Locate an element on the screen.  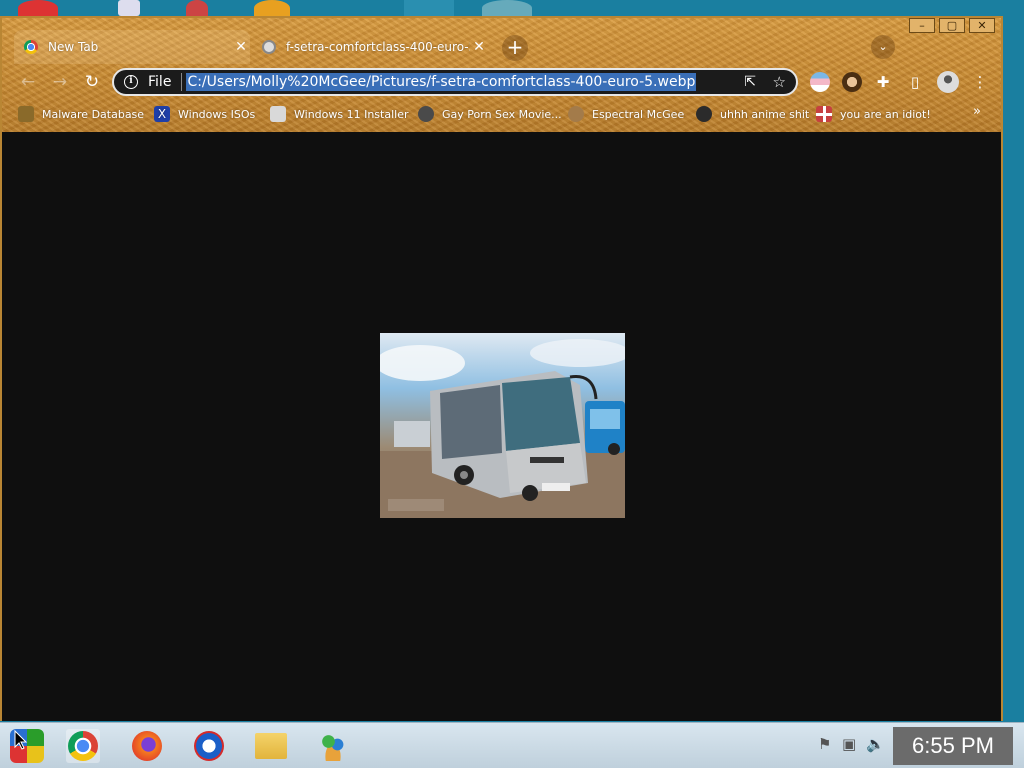
bus-photo is located at coordinates (502, 425).